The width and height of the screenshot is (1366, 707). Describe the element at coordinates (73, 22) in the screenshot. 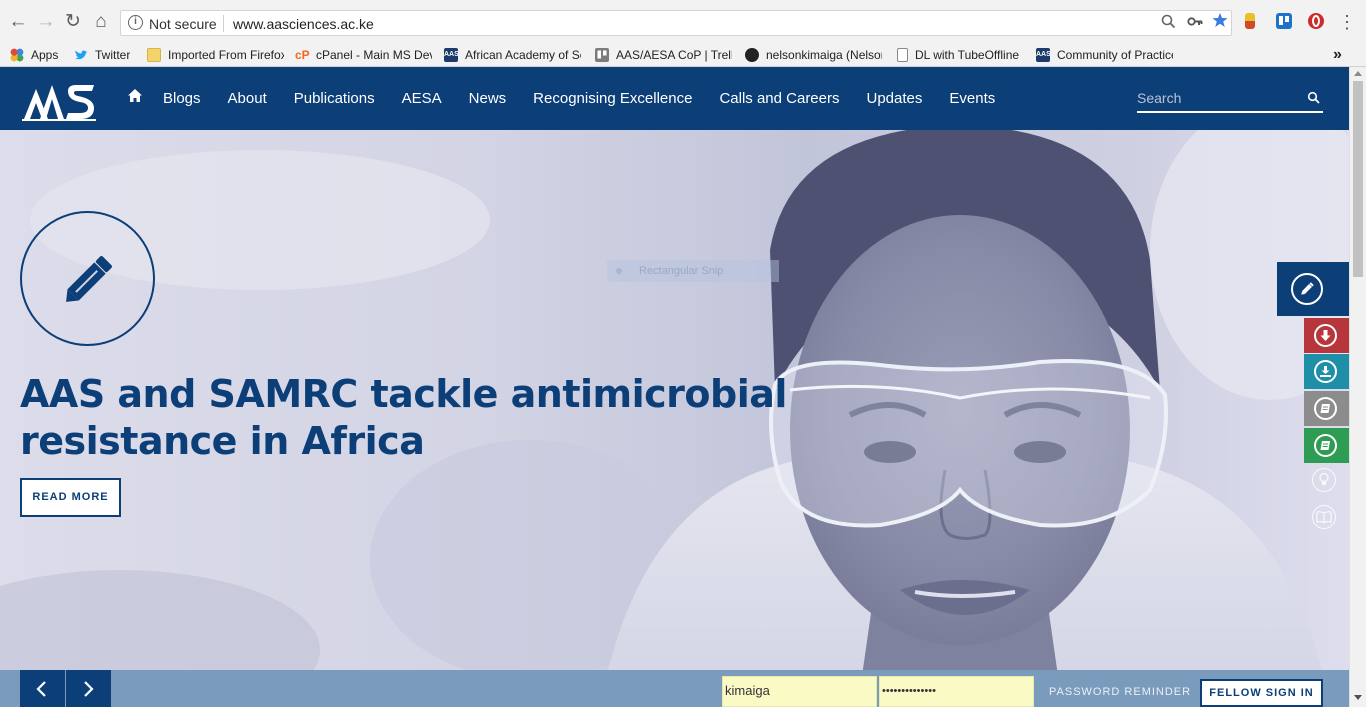

I see `reload-icon: ↻` at that location.